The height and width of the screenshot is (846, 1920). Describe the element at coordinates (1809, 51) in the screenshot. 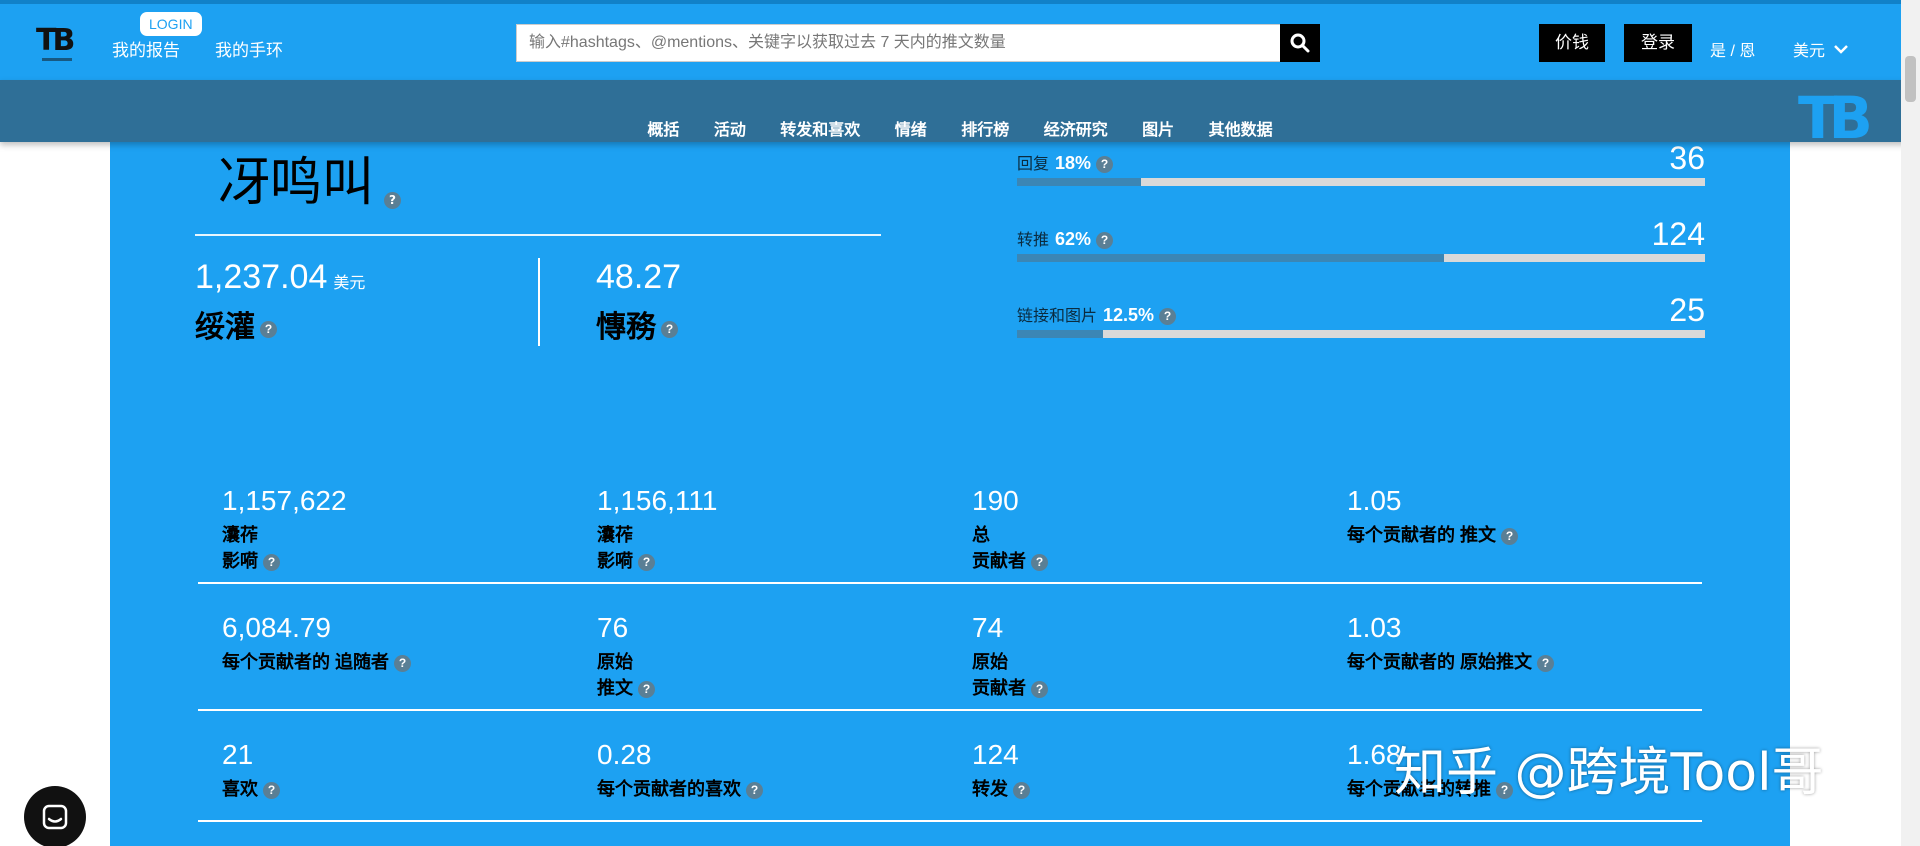

I see `currency-label: 美元` at that location.